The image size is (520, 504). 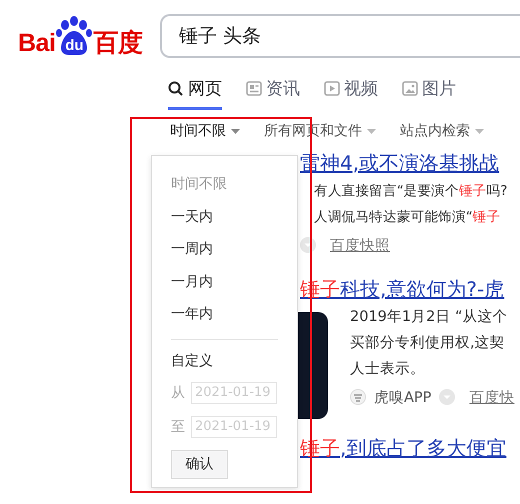 I want to click on nav-tab: 图片, so click(x=429, y=90).